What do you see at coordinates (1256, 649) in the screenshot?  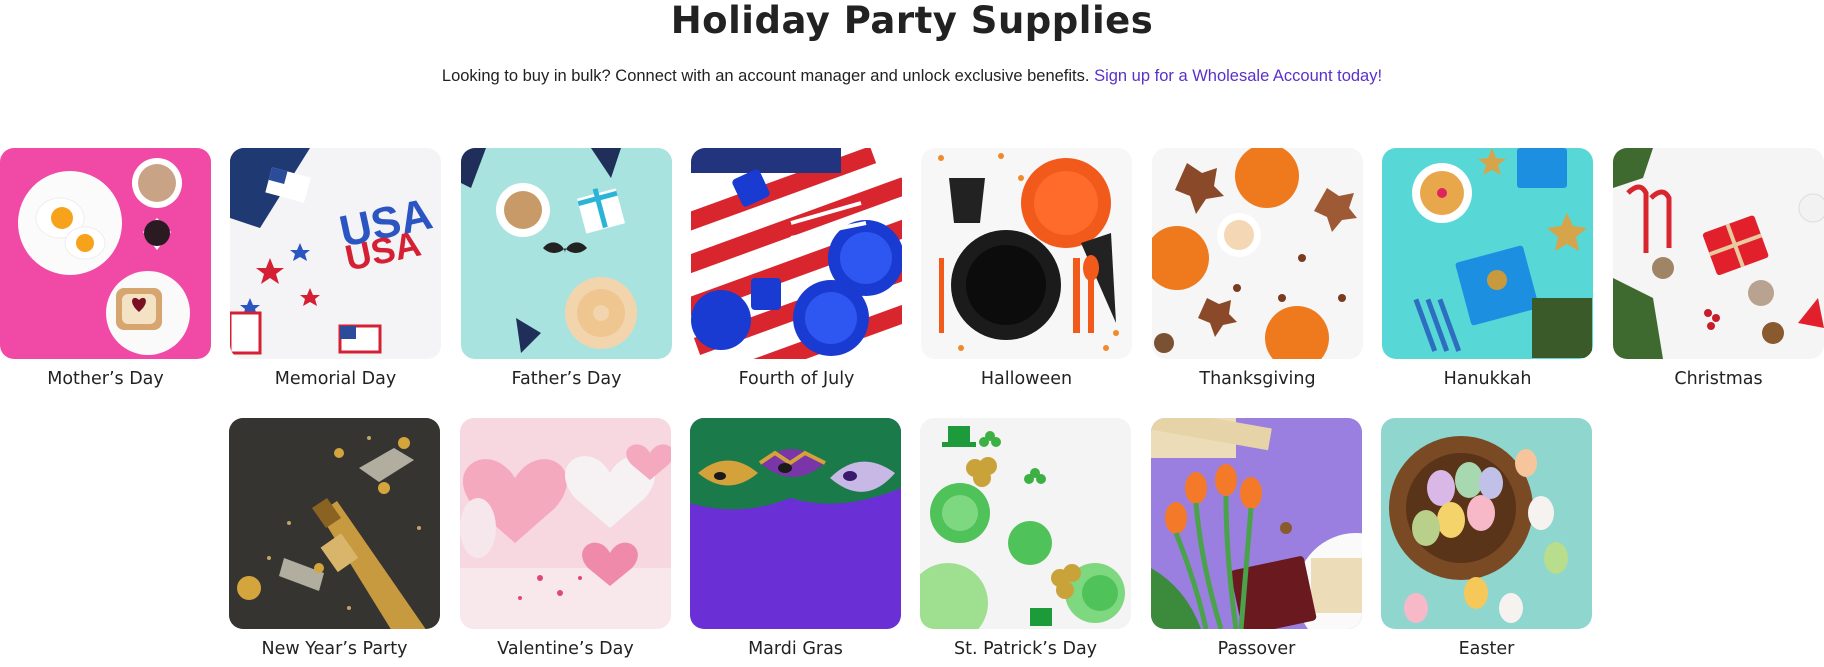 I see `category-label: Passover` at bounding box center [1256, 649].